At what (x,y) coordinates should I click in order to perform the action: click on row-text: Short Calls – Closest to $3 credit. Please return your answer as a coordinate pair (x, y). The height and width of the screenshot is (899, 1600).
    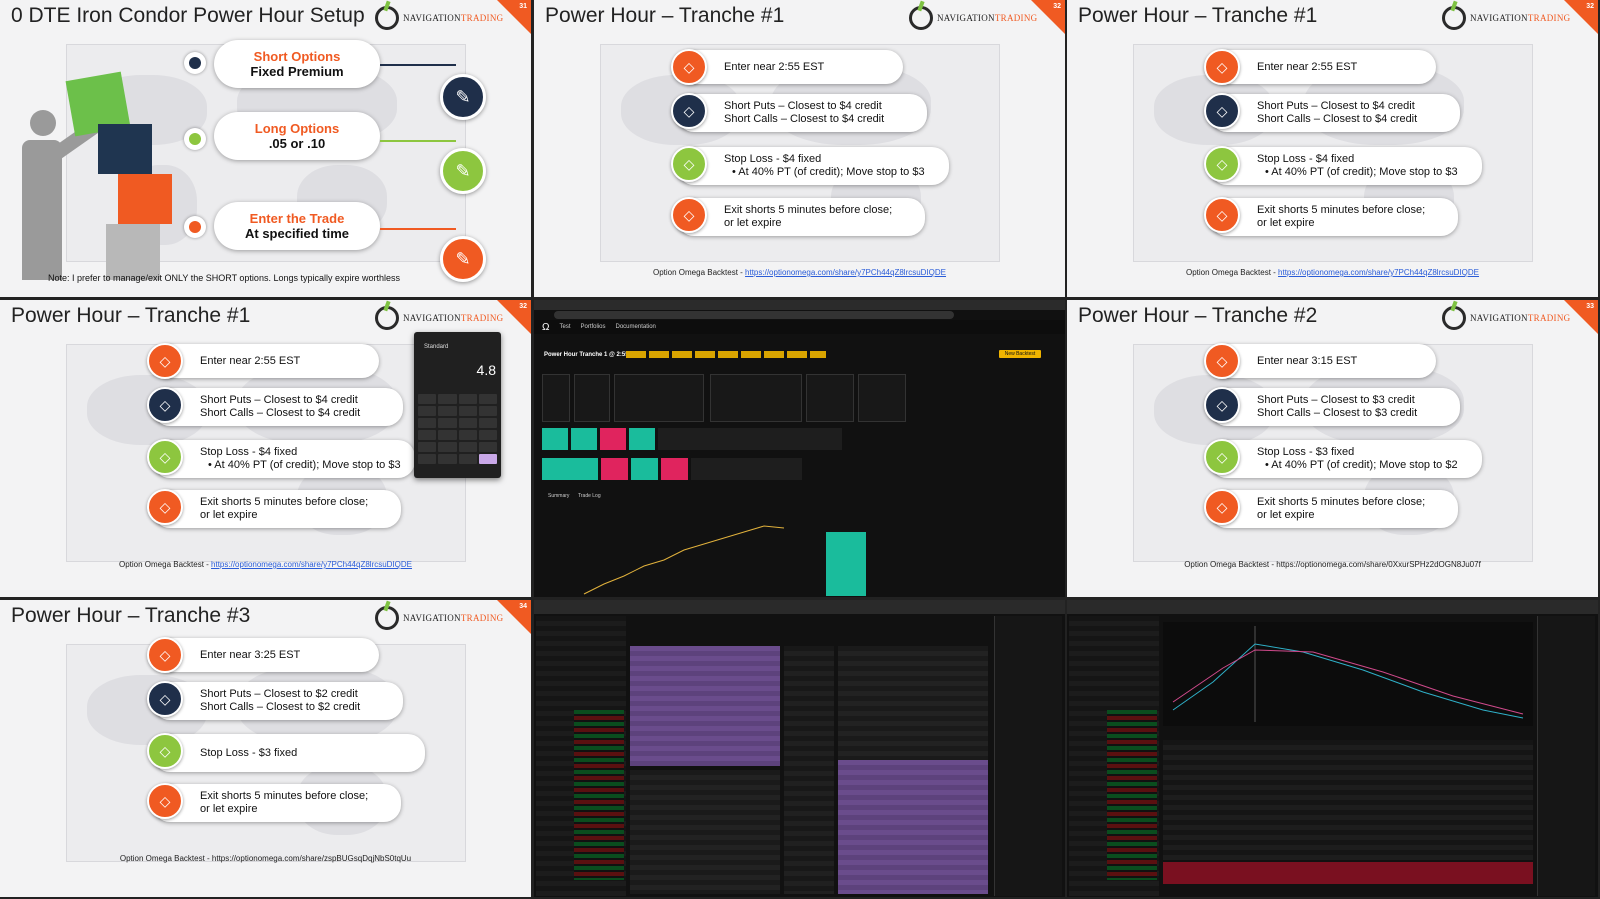
    Looking at the image, I should click on (1337, 413).